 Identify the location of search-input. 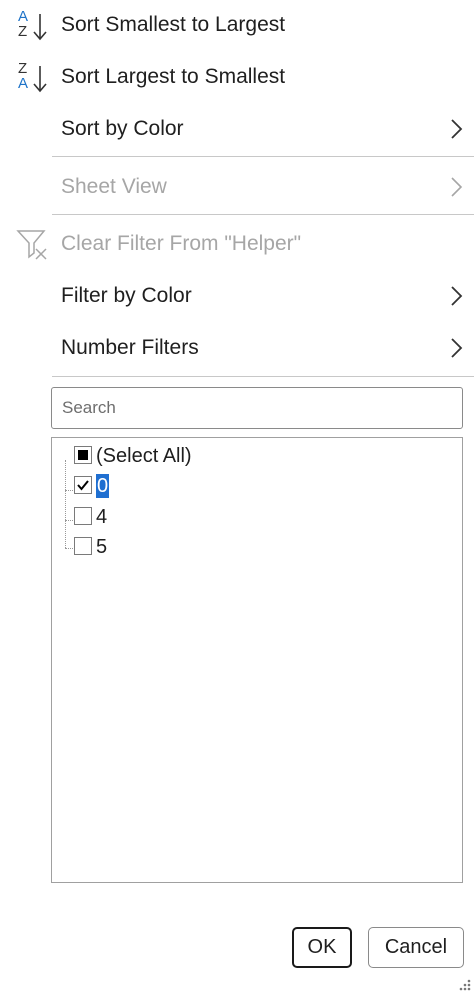
(257, 408).